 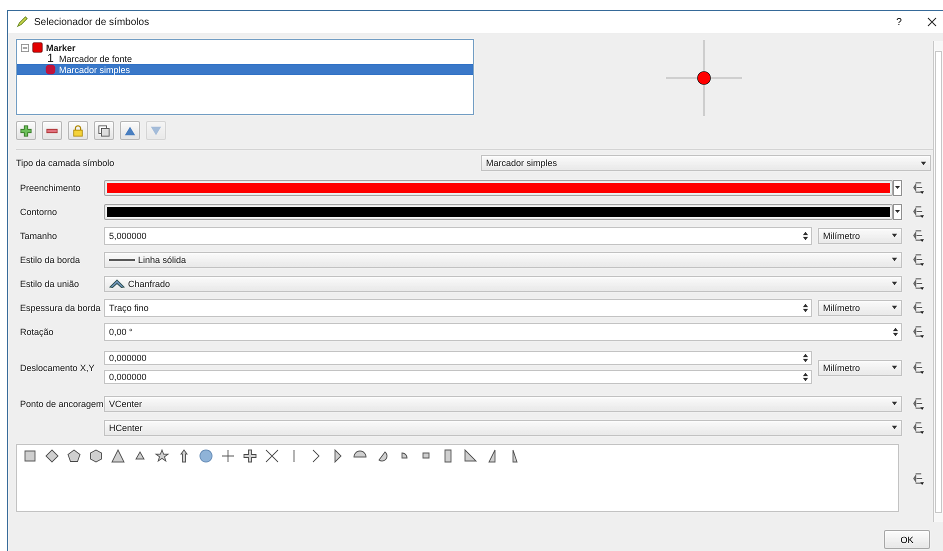 What do you see at coordinates (61, 404) in the screenshot?
I see `property-label: Ponto de ancoragem` at bounding box center [61, 404].